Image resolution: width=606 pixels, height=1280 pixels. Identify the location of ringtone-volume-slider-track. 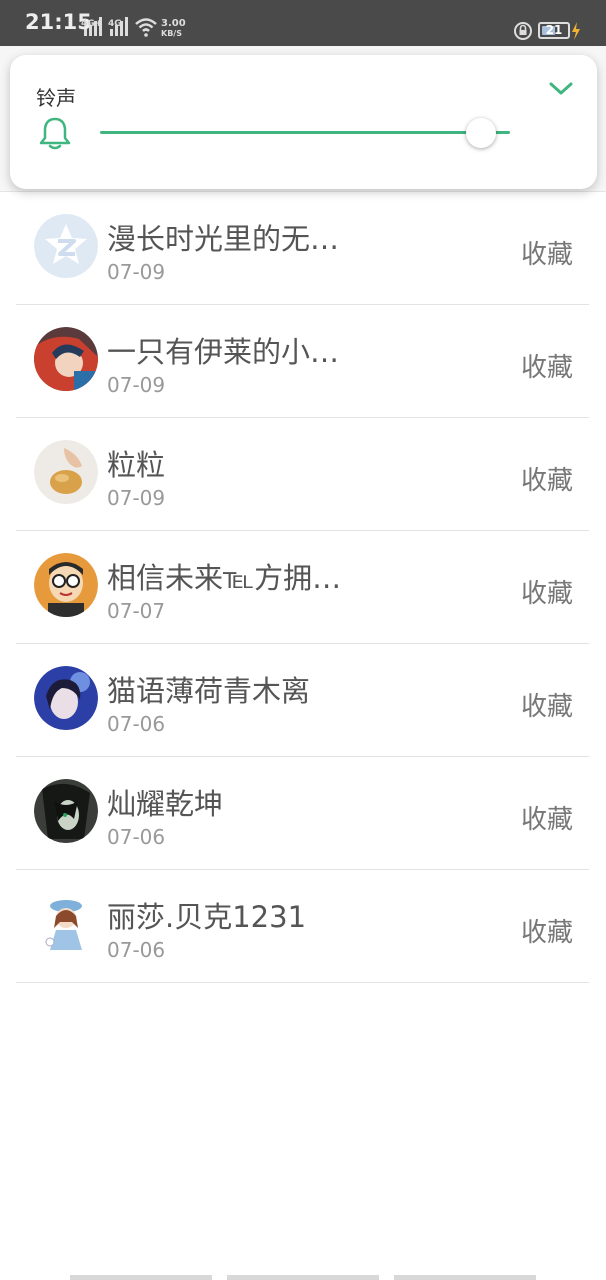
(305, 132).